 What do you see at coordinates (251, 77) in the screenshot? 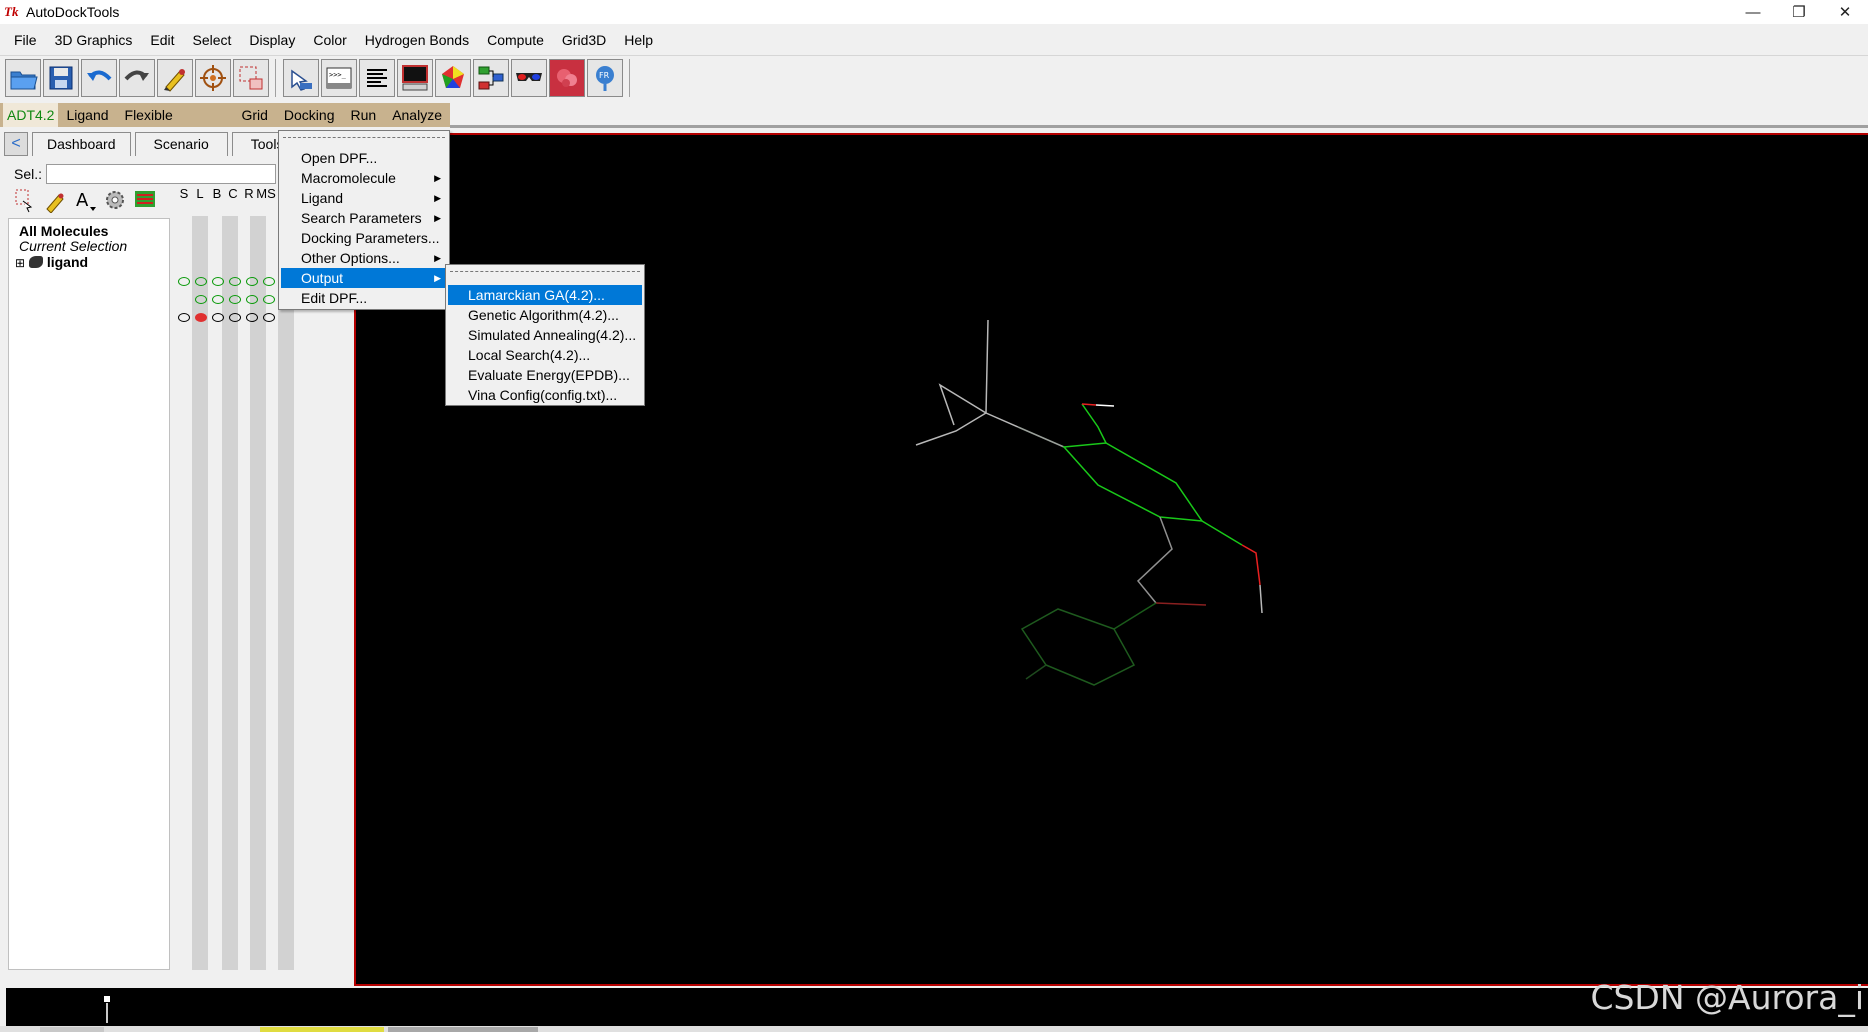
I see `select-box-icon` at bounding box center [251, 77].